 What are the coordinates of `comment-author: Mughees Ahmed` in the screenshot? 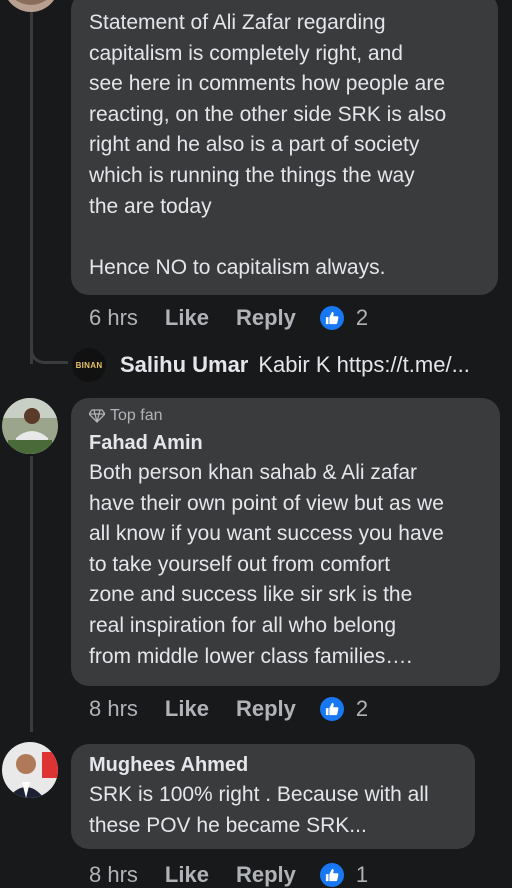 It's located at (273, 765).